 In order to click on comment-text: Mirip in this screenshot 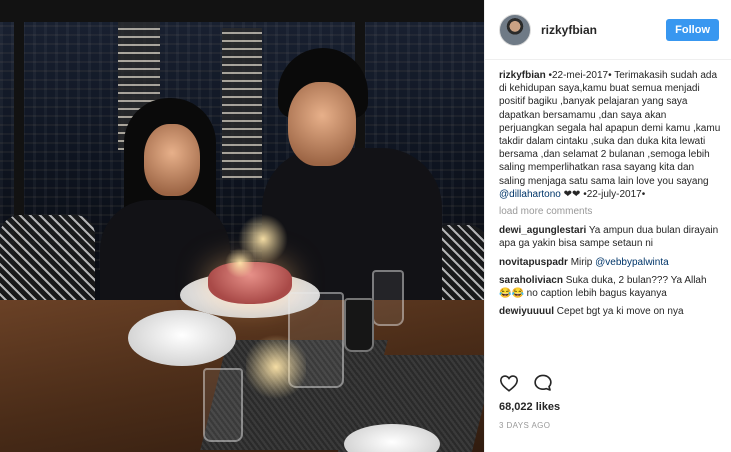, I will do `click(581, 262)`.